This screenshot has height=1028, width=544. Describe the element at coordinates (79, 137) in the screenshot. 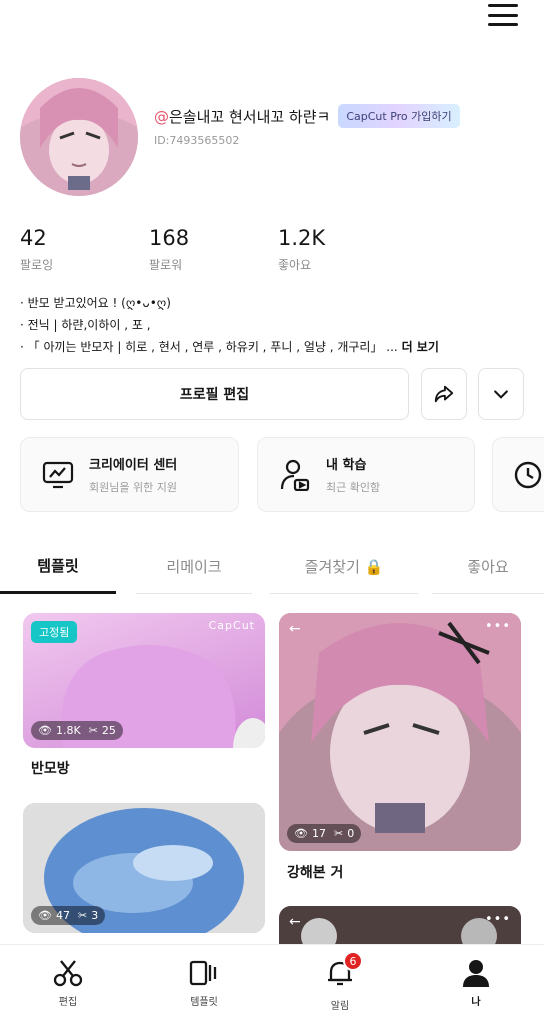

I see `avatar` at that location.